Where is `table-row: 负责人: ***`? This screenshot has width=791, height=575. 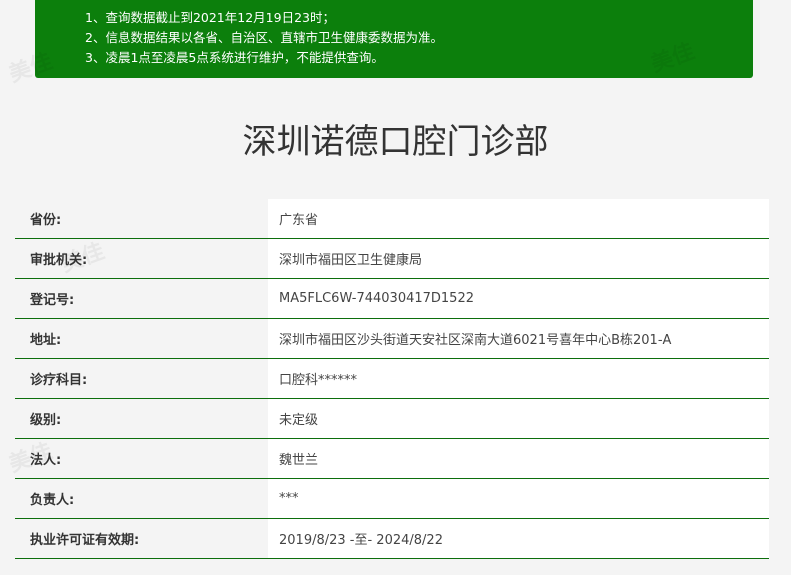 table-row: 负责人: *** is located at coordinates (392, 499).